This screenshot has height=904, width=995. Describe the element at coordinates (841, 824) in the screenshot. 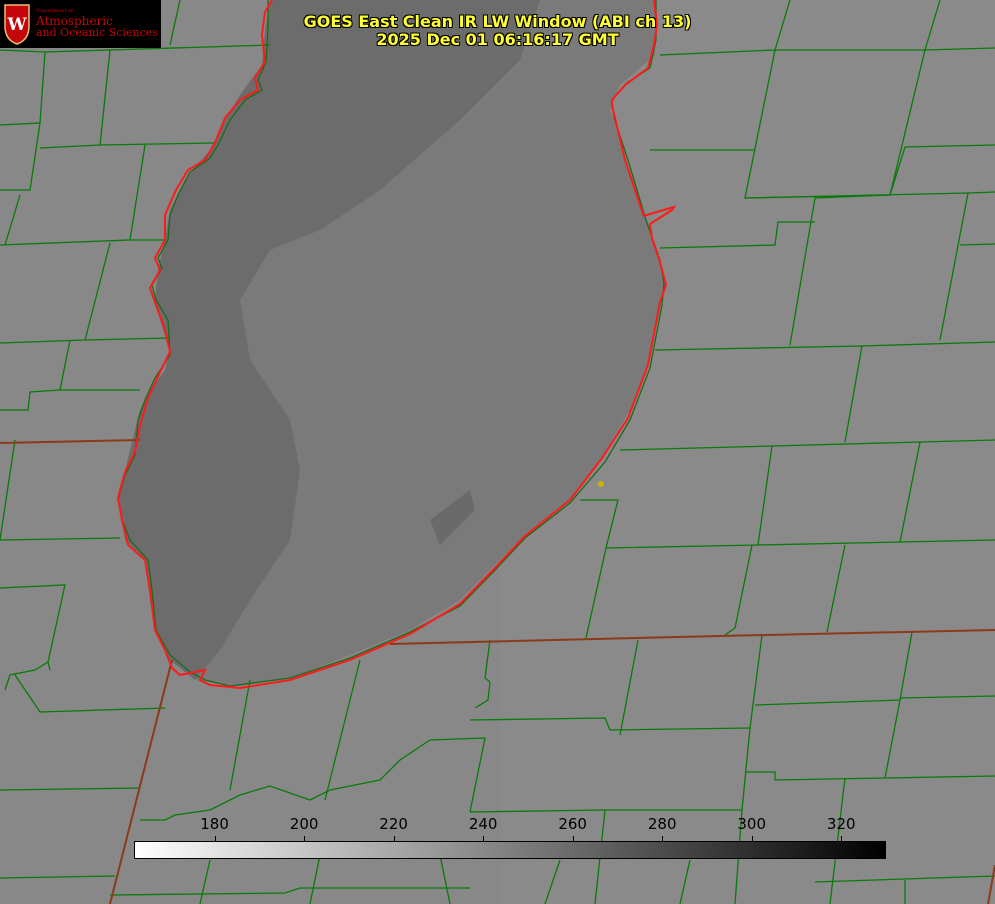

I see `colorbar-tick-label: 320` at that location.